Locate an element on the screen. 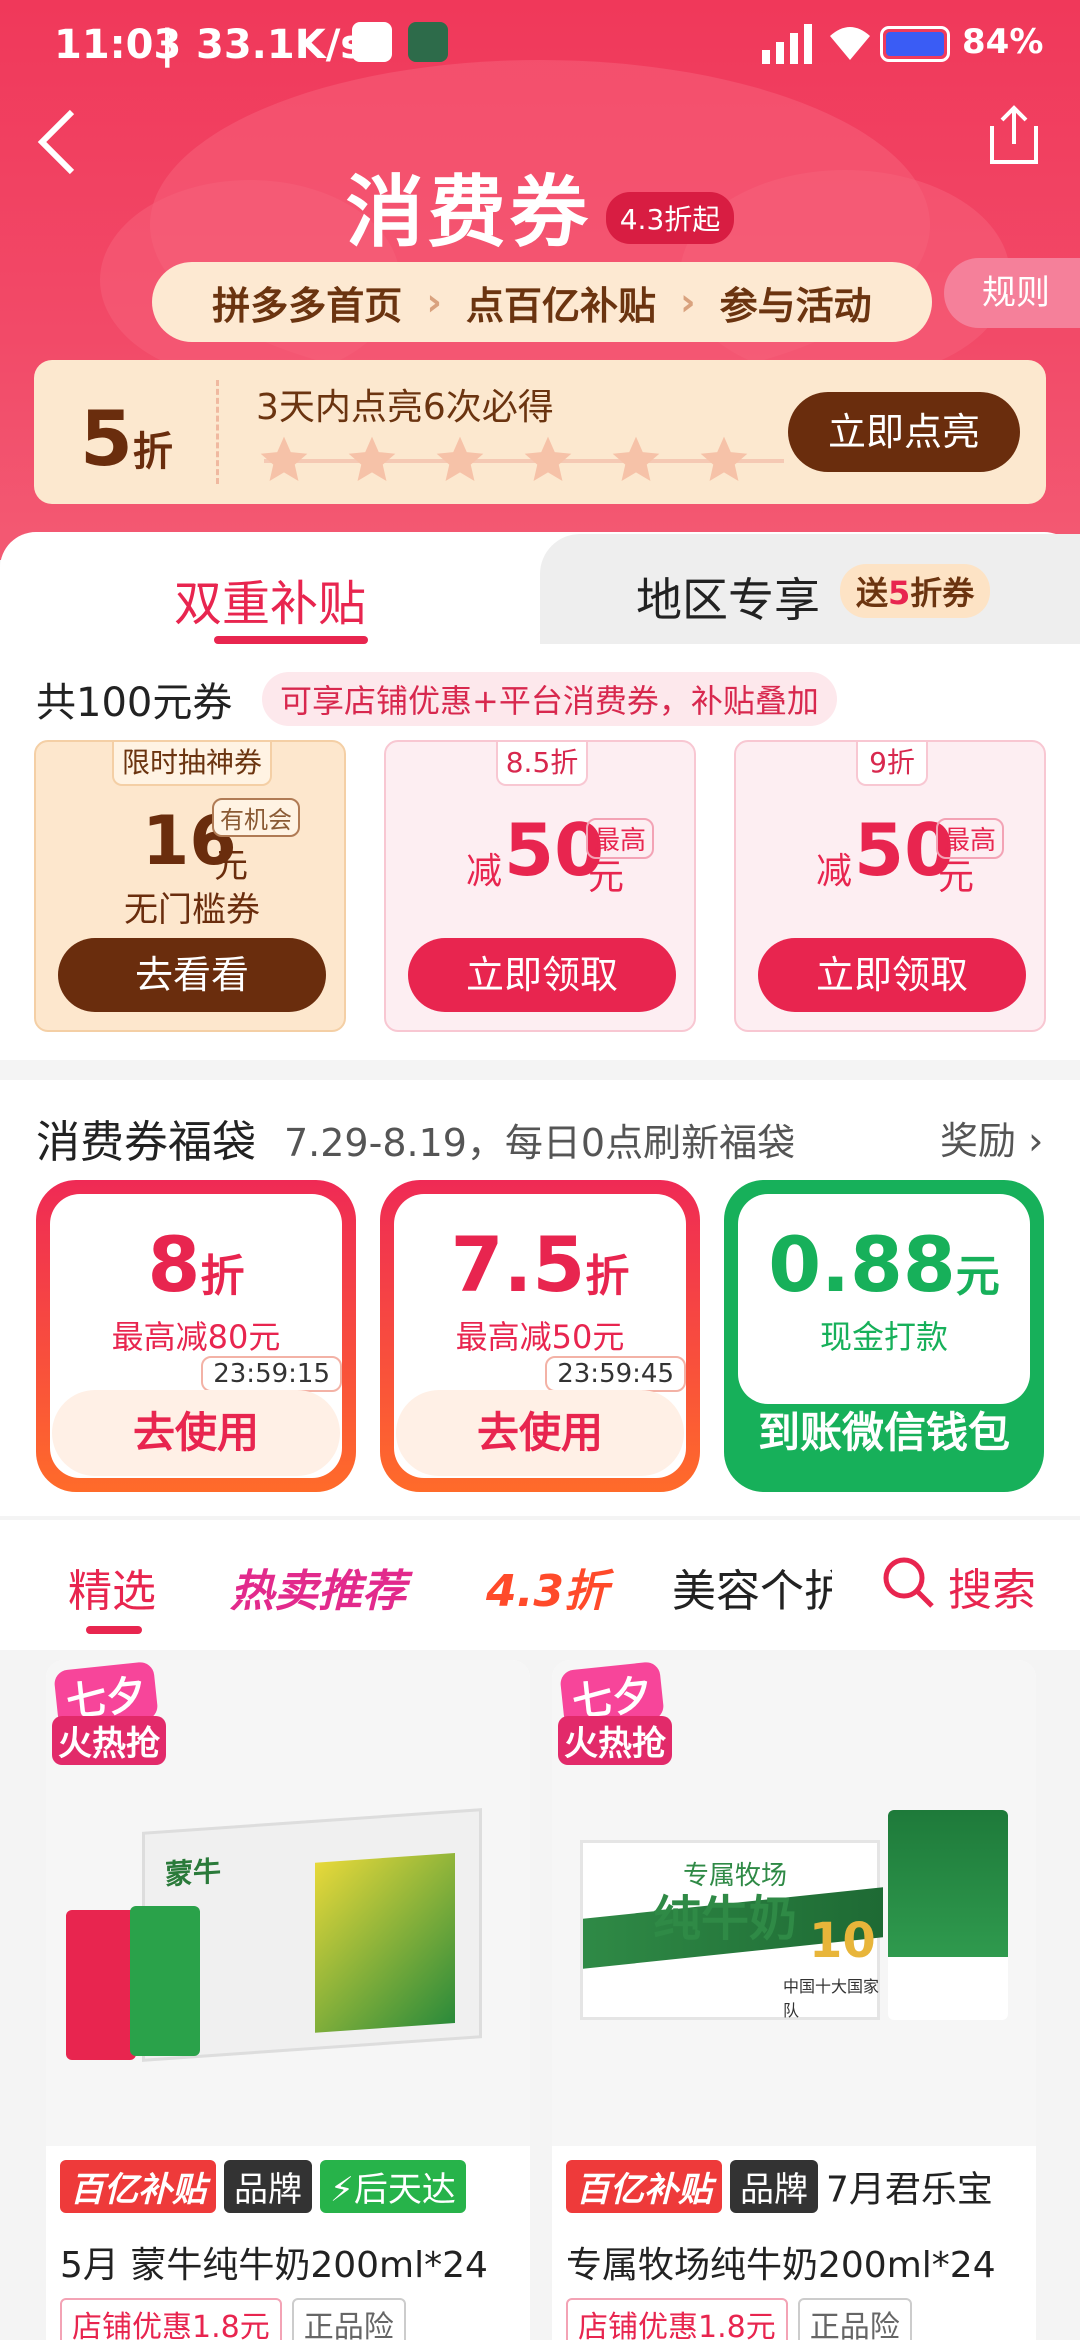 Image resolution: width=1080 pixels, height=2340 pixels. box-main-text: 纯牛奶 is located at coordinates (725, 1919).